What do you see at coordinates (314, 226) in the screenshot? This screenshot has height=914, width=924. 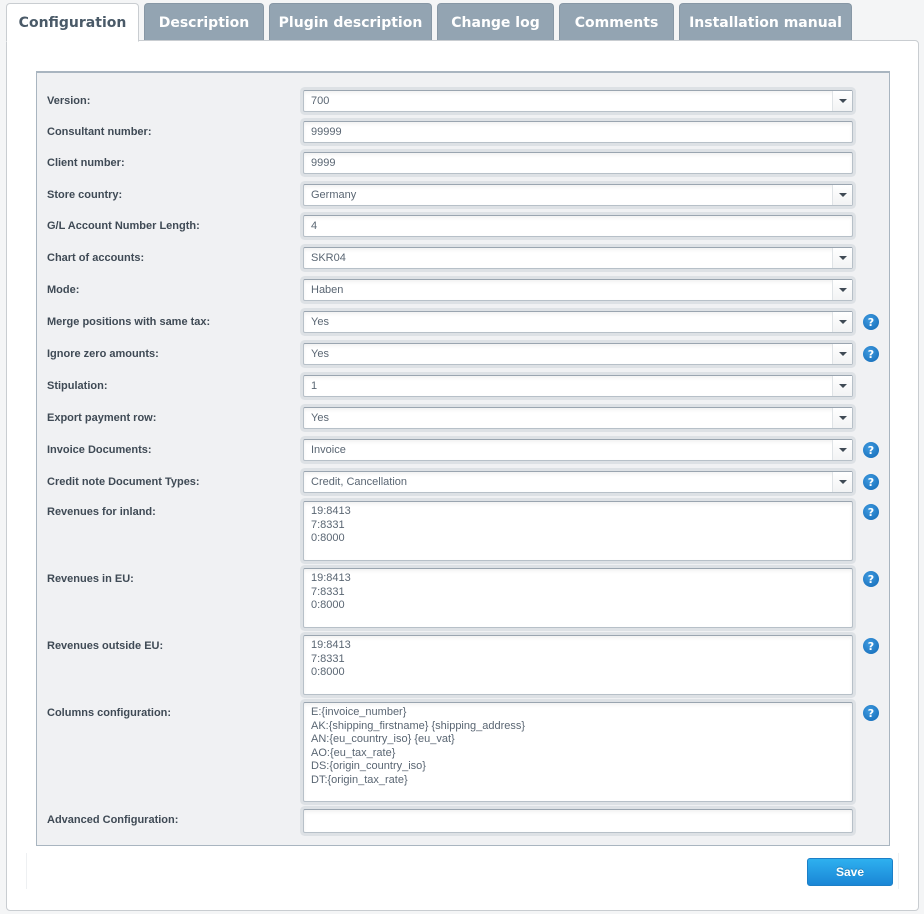 I see `g-l-account-number-length-value: 4` at bounding box center [314, 226].